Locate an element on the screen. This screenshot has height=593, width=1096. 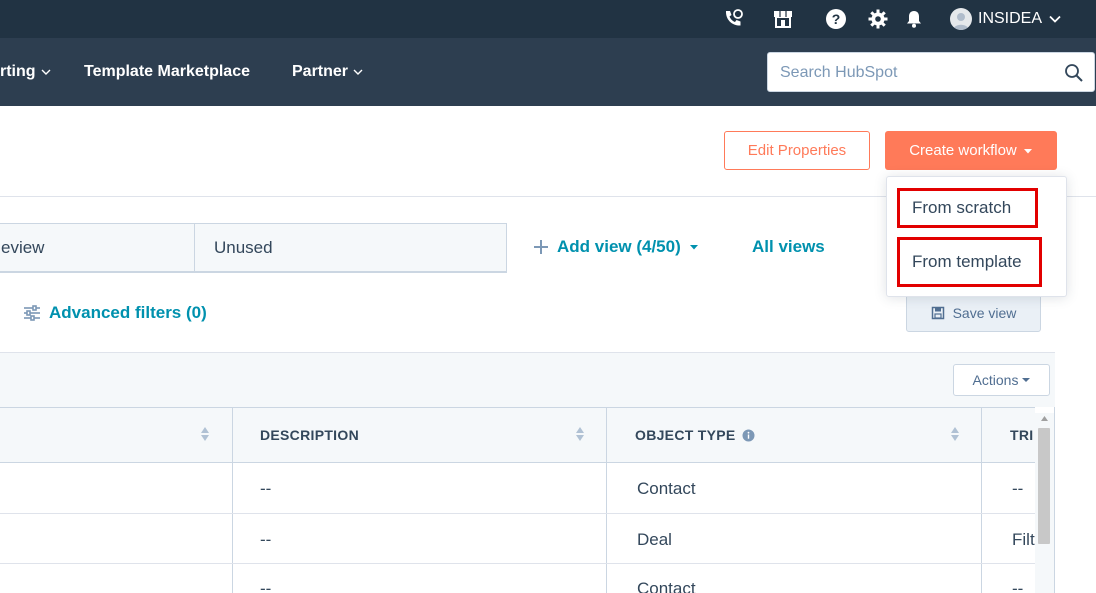
filter-sliders-icon is located at coordinates (32, 313).